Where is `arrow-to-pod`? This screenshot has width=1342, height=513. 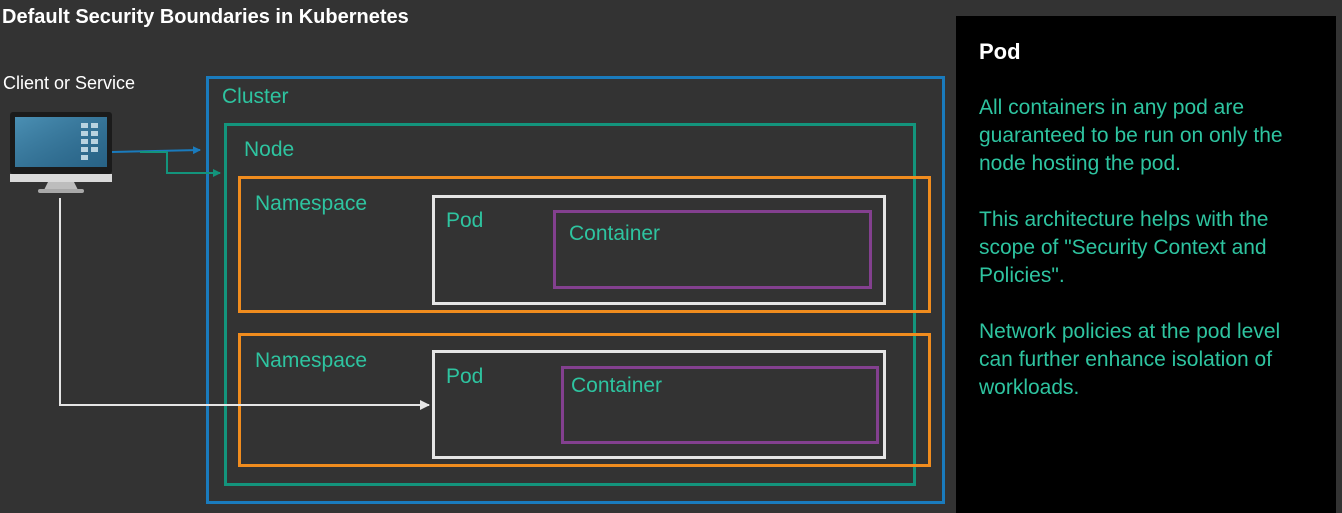 arrow-to-pod is located at coordinates (244, 304).